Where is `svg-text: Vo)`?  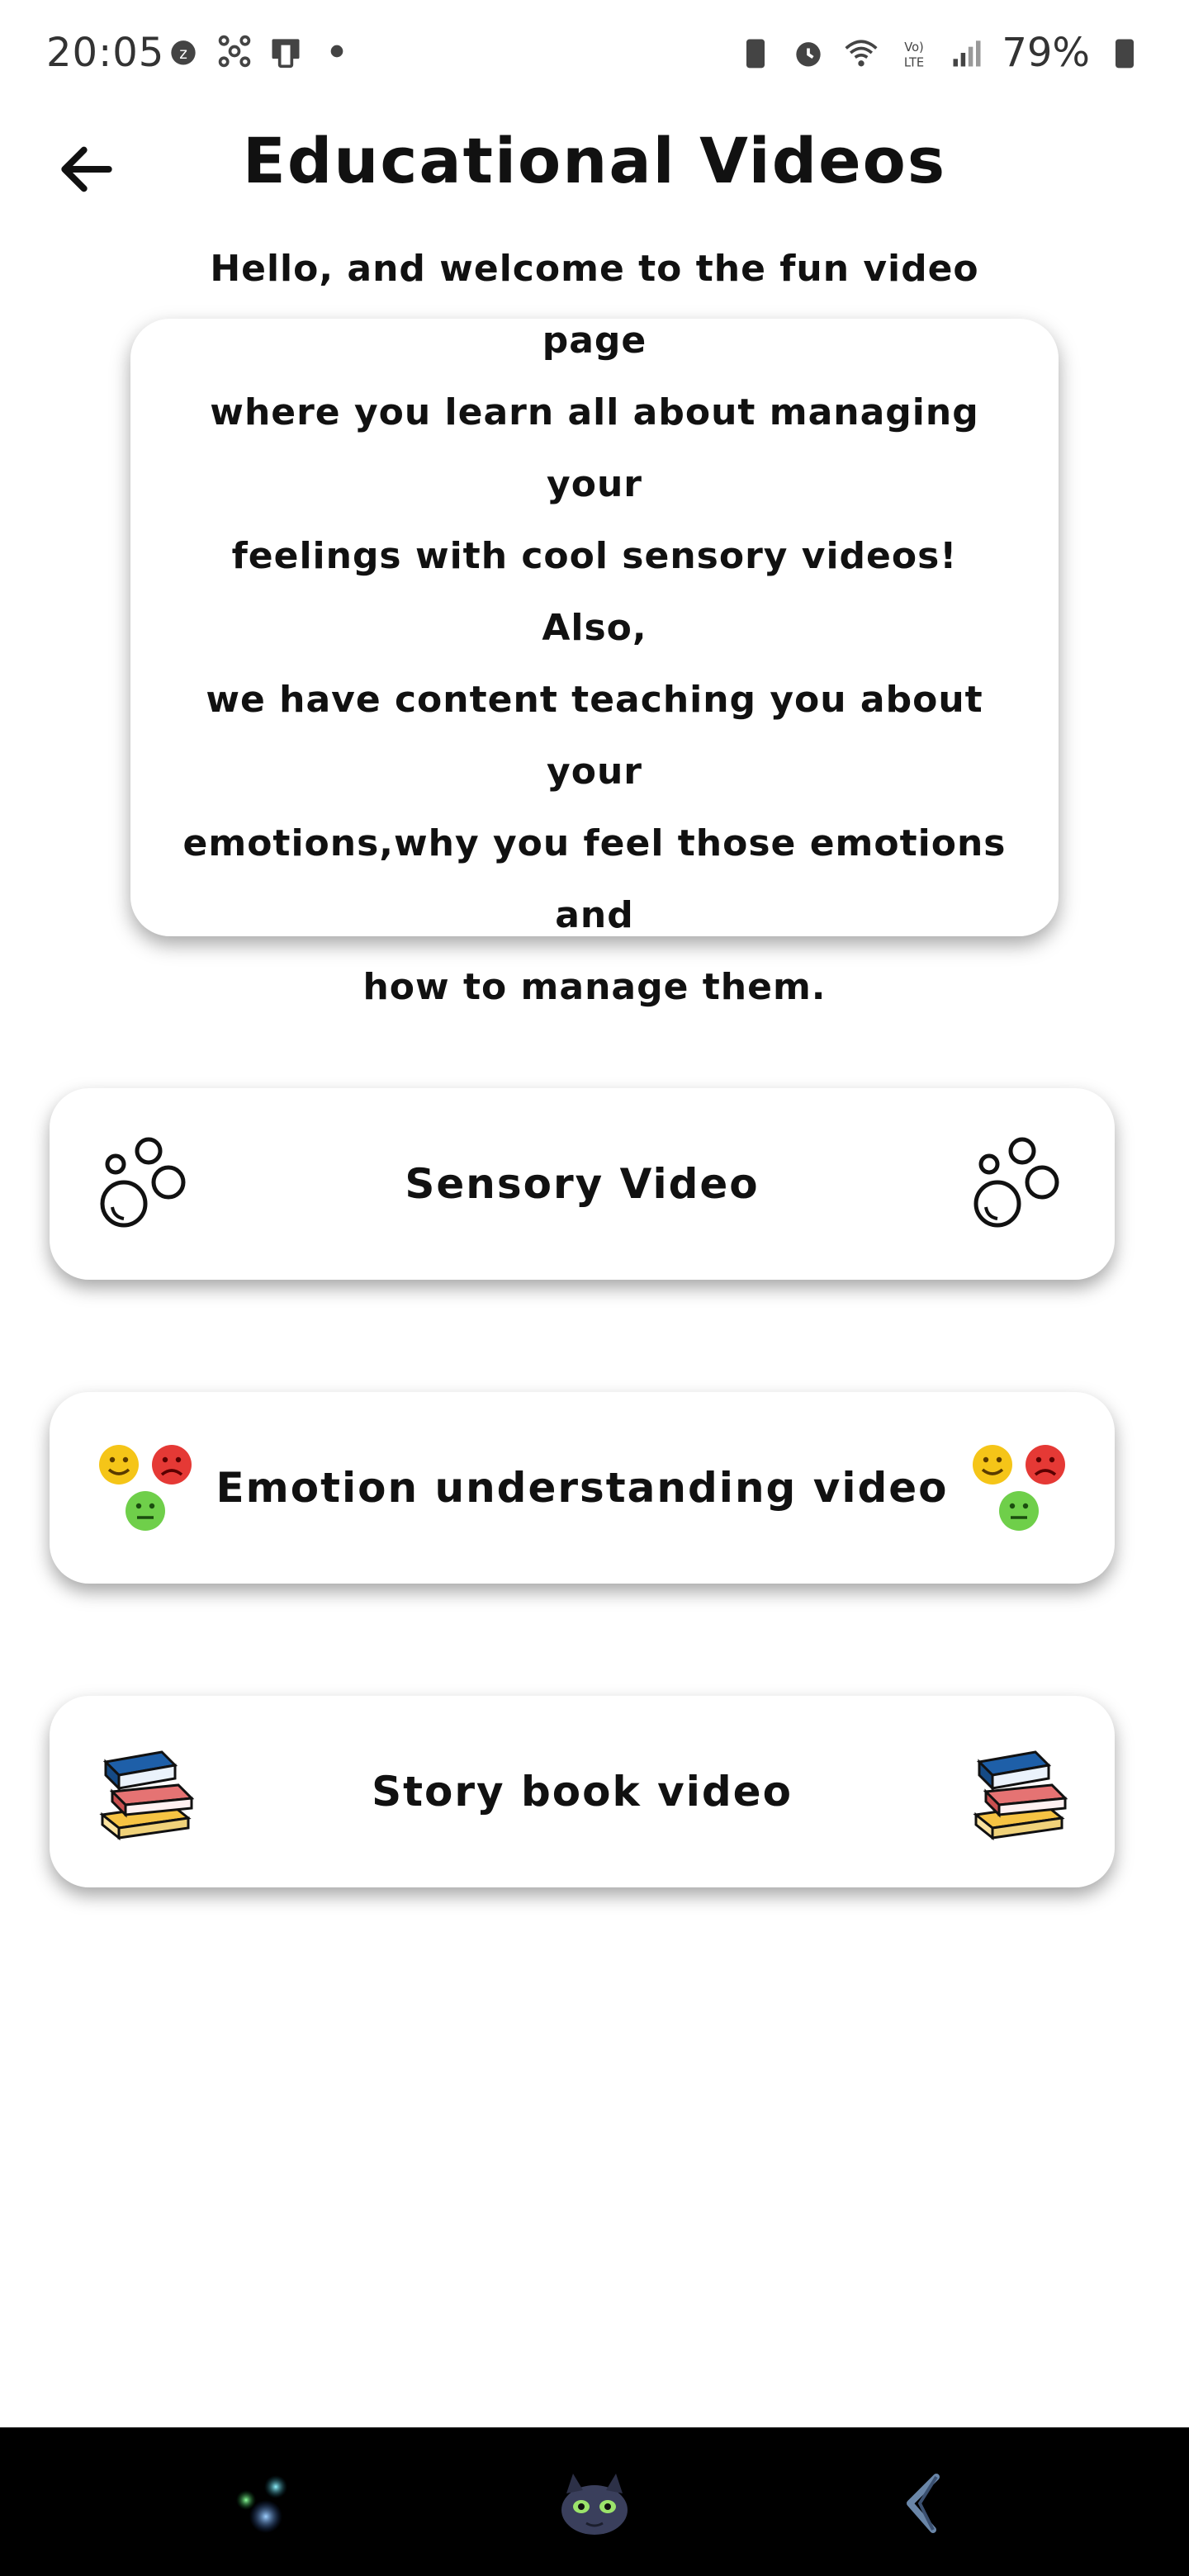 svg-text: Vo) is located at coordinates (915, 47).